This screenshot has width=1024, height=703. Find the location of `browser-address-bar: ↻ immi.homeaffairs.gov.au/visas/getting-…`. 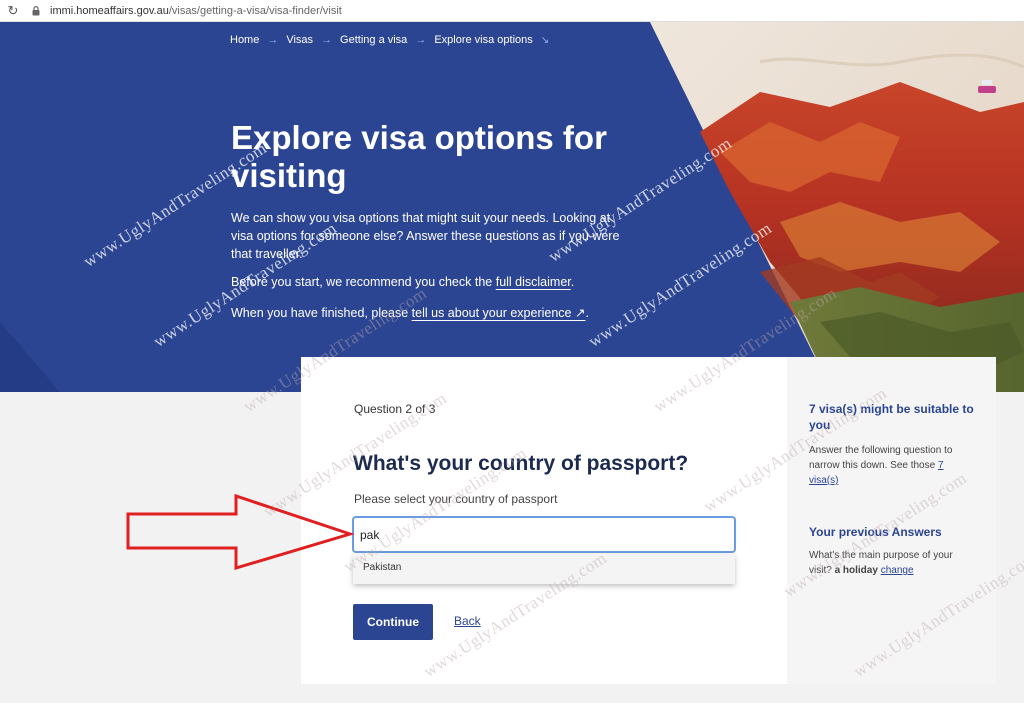

browser-address-bar: ↻ immi.homeaffairs.gov.au/visas/getting-… is located at coordinates (512, 11).